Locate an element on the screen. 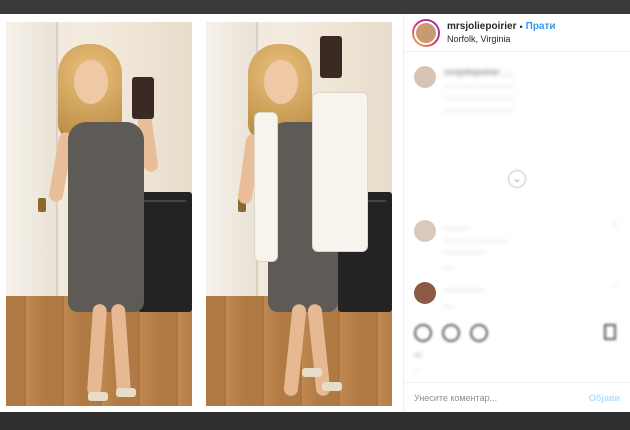 This screenshot has height=430, width=630. share-icon is located at coordinates (479, 333).